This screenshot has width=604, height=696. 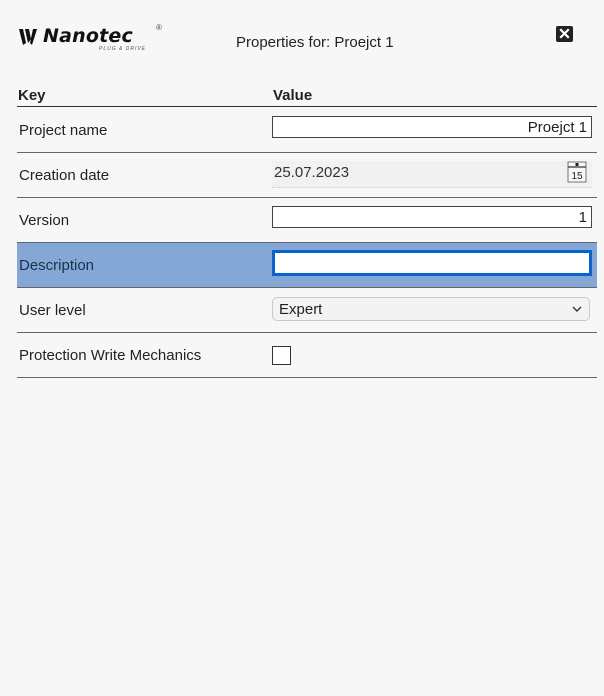 What do you see at coordinates (52, 310) in the screenshot?
I see `property-key: User level` at bounding box center [52, 310].